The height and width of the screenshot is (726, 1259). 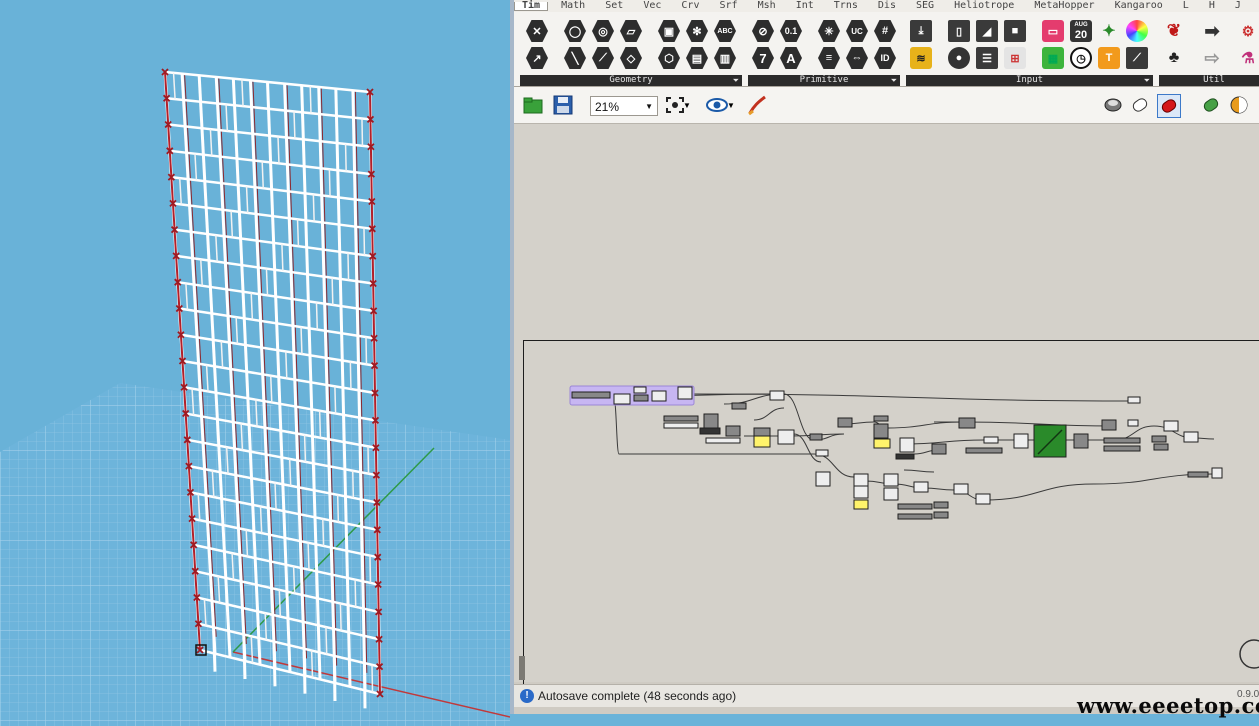 What do you see at coordinates (1248, 58) in the screenshot?
I see `flask-icon: ⚗` at bounding box center [1248, 58].